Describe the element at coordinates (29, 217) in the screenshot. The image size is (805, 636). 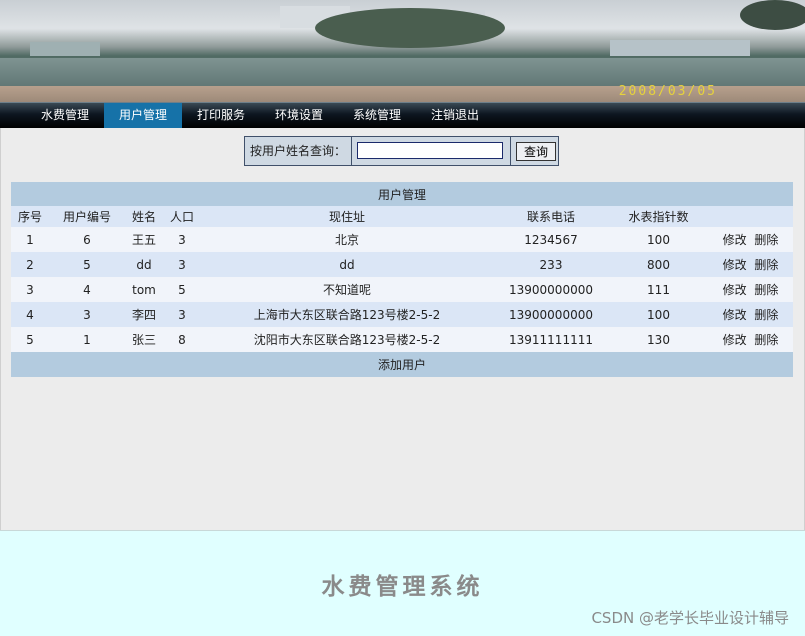
I see `column-header: 序号` at that location.